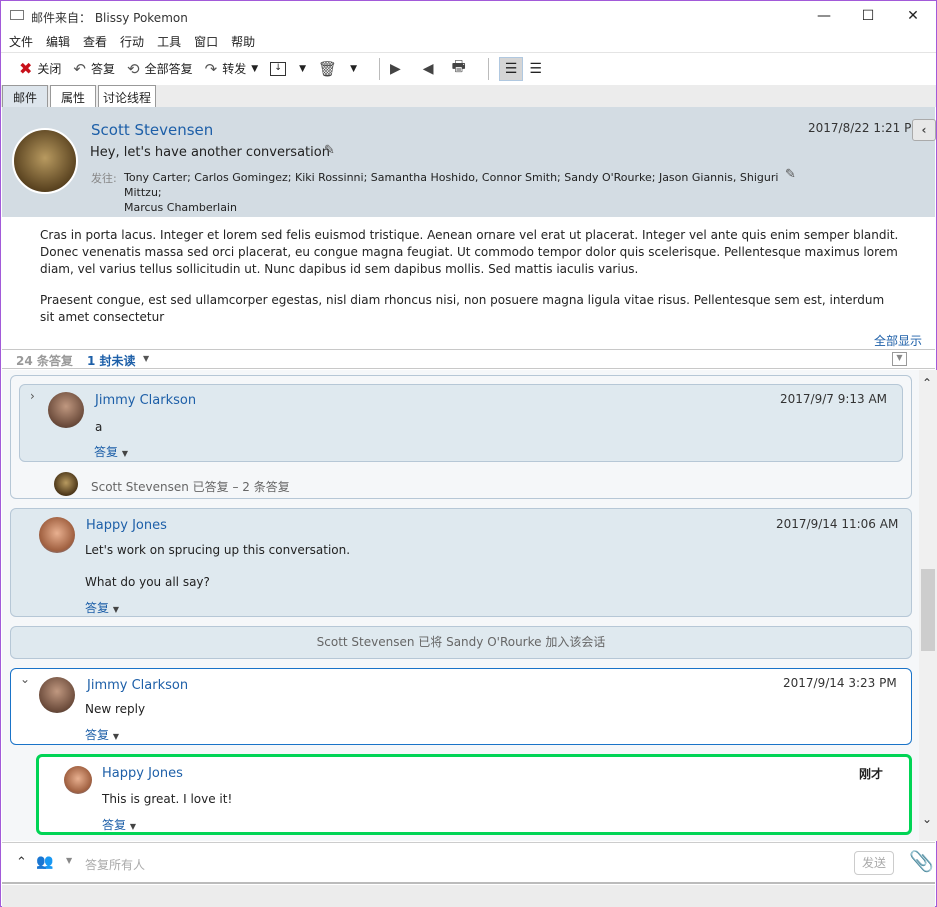 Image resolution: width=937 pixels, height=907 pixels. I want to click on view-text-button: ☰, so click(535, 69).